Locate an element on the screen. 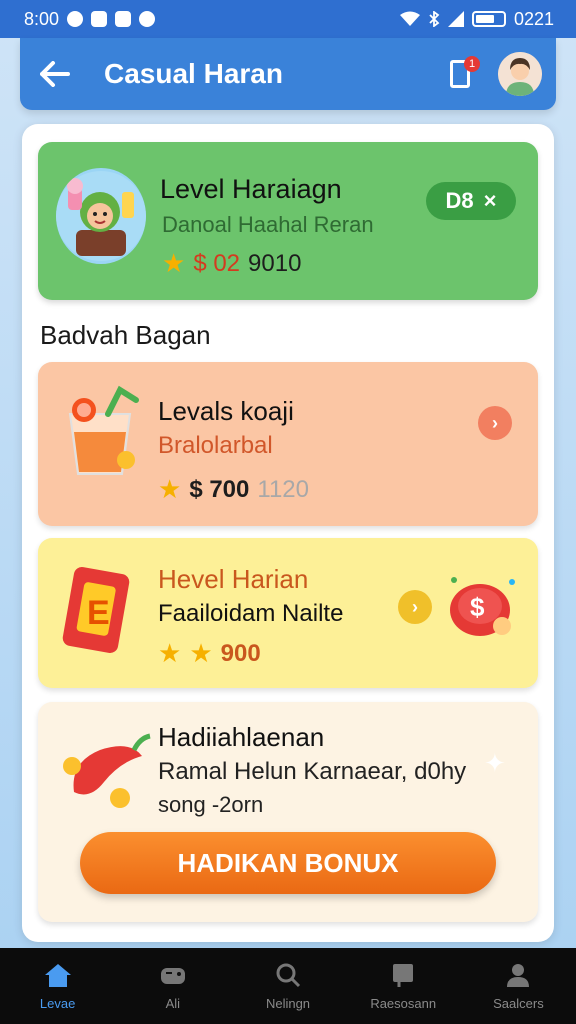 This screenshot has height=1024, width=576. task-card-1: Levals koaji Bralolarbal ★ $ 700 1120 › is located at coordinates (288, 444).